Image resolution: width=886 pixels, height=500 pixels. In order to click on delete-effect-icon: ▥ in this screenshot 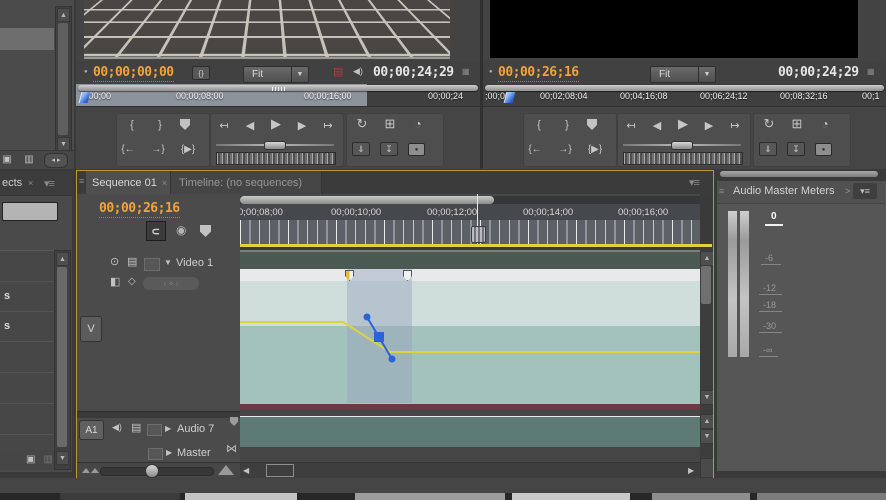, I will do `click(47, 460)`.